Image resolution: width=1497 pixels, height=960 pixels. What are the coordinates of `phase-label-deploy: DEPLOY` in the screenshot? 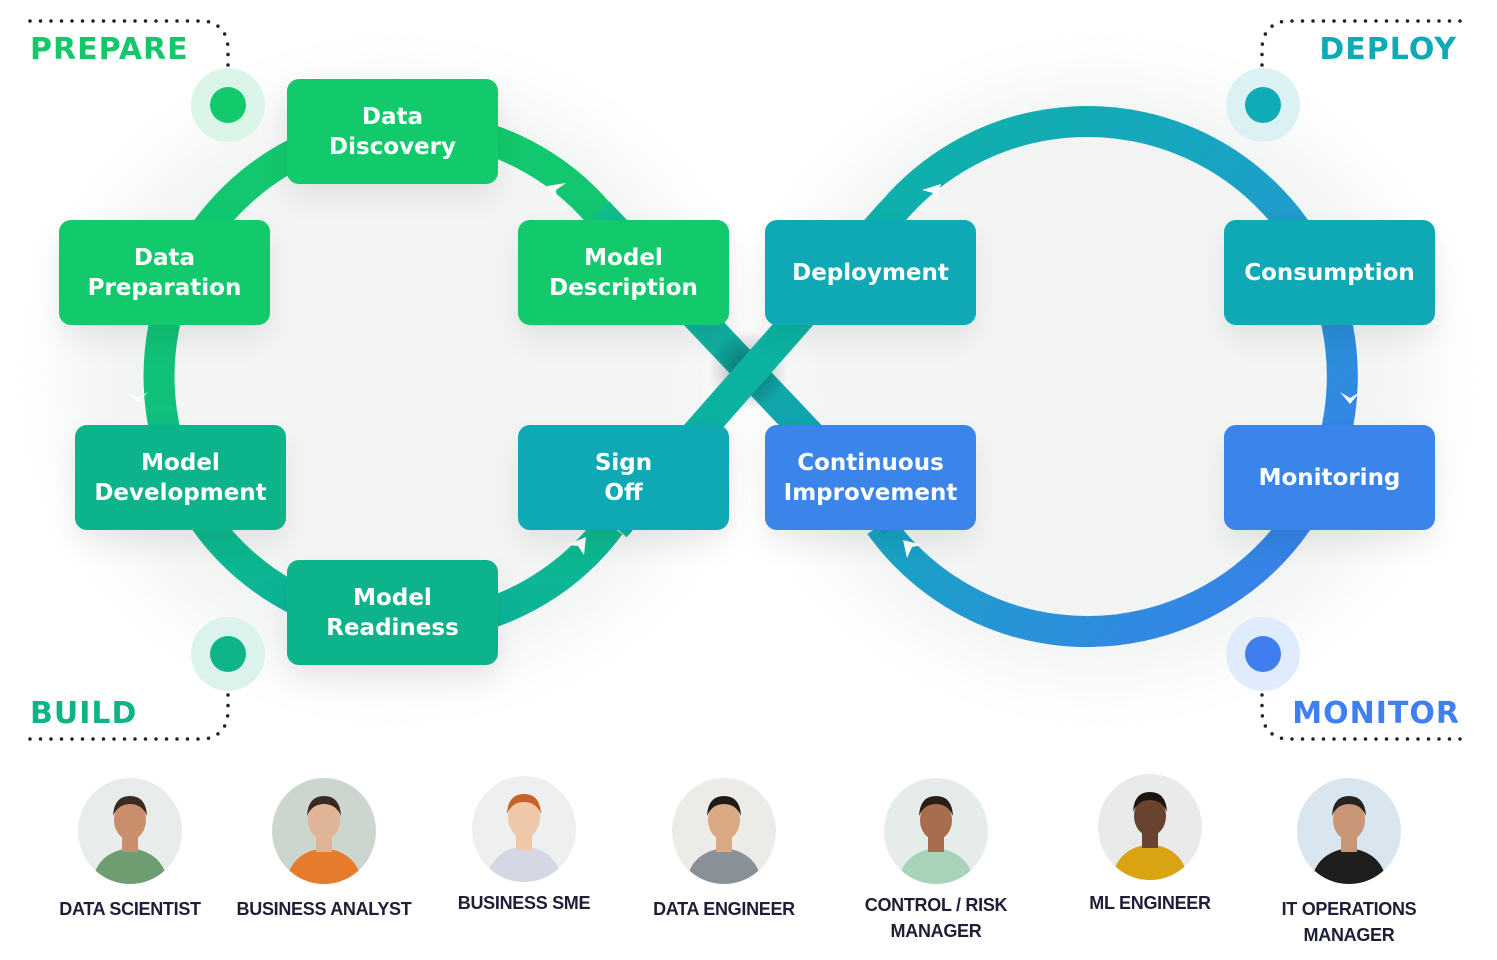 It's located at (1388, 49).